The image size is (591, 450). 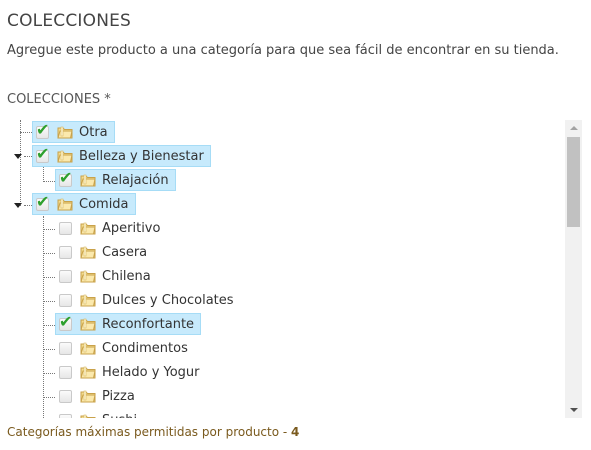 I want to click on tree-node: Chilena, so click(x=106, y=276).